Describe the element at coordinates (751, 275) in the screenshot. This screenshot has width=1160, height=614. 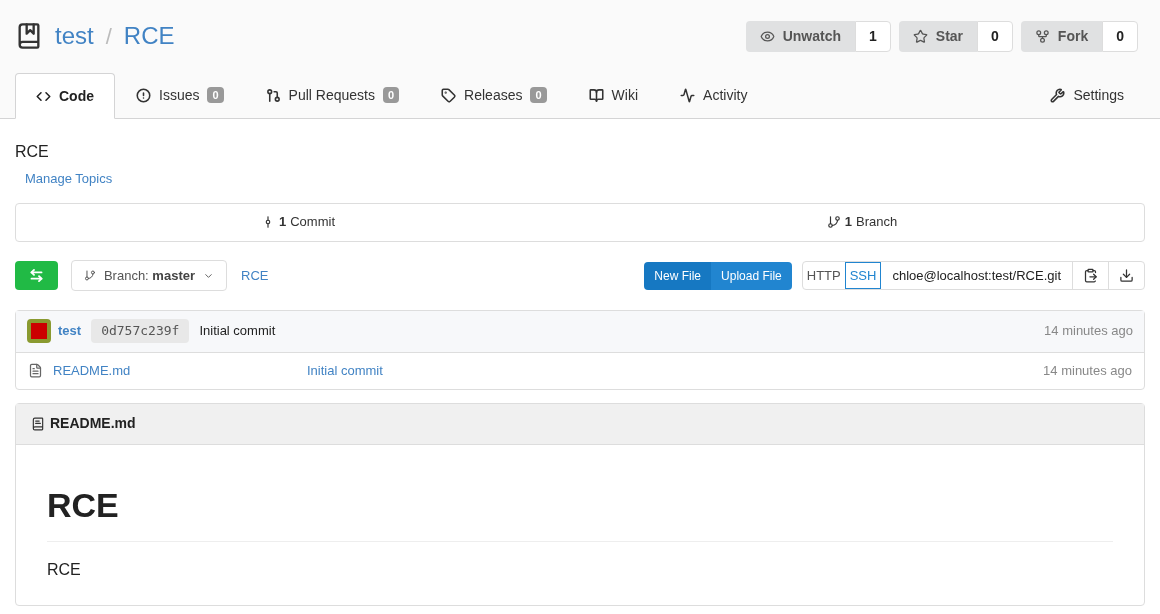
I see `file-action-button: Upload File` at that location.